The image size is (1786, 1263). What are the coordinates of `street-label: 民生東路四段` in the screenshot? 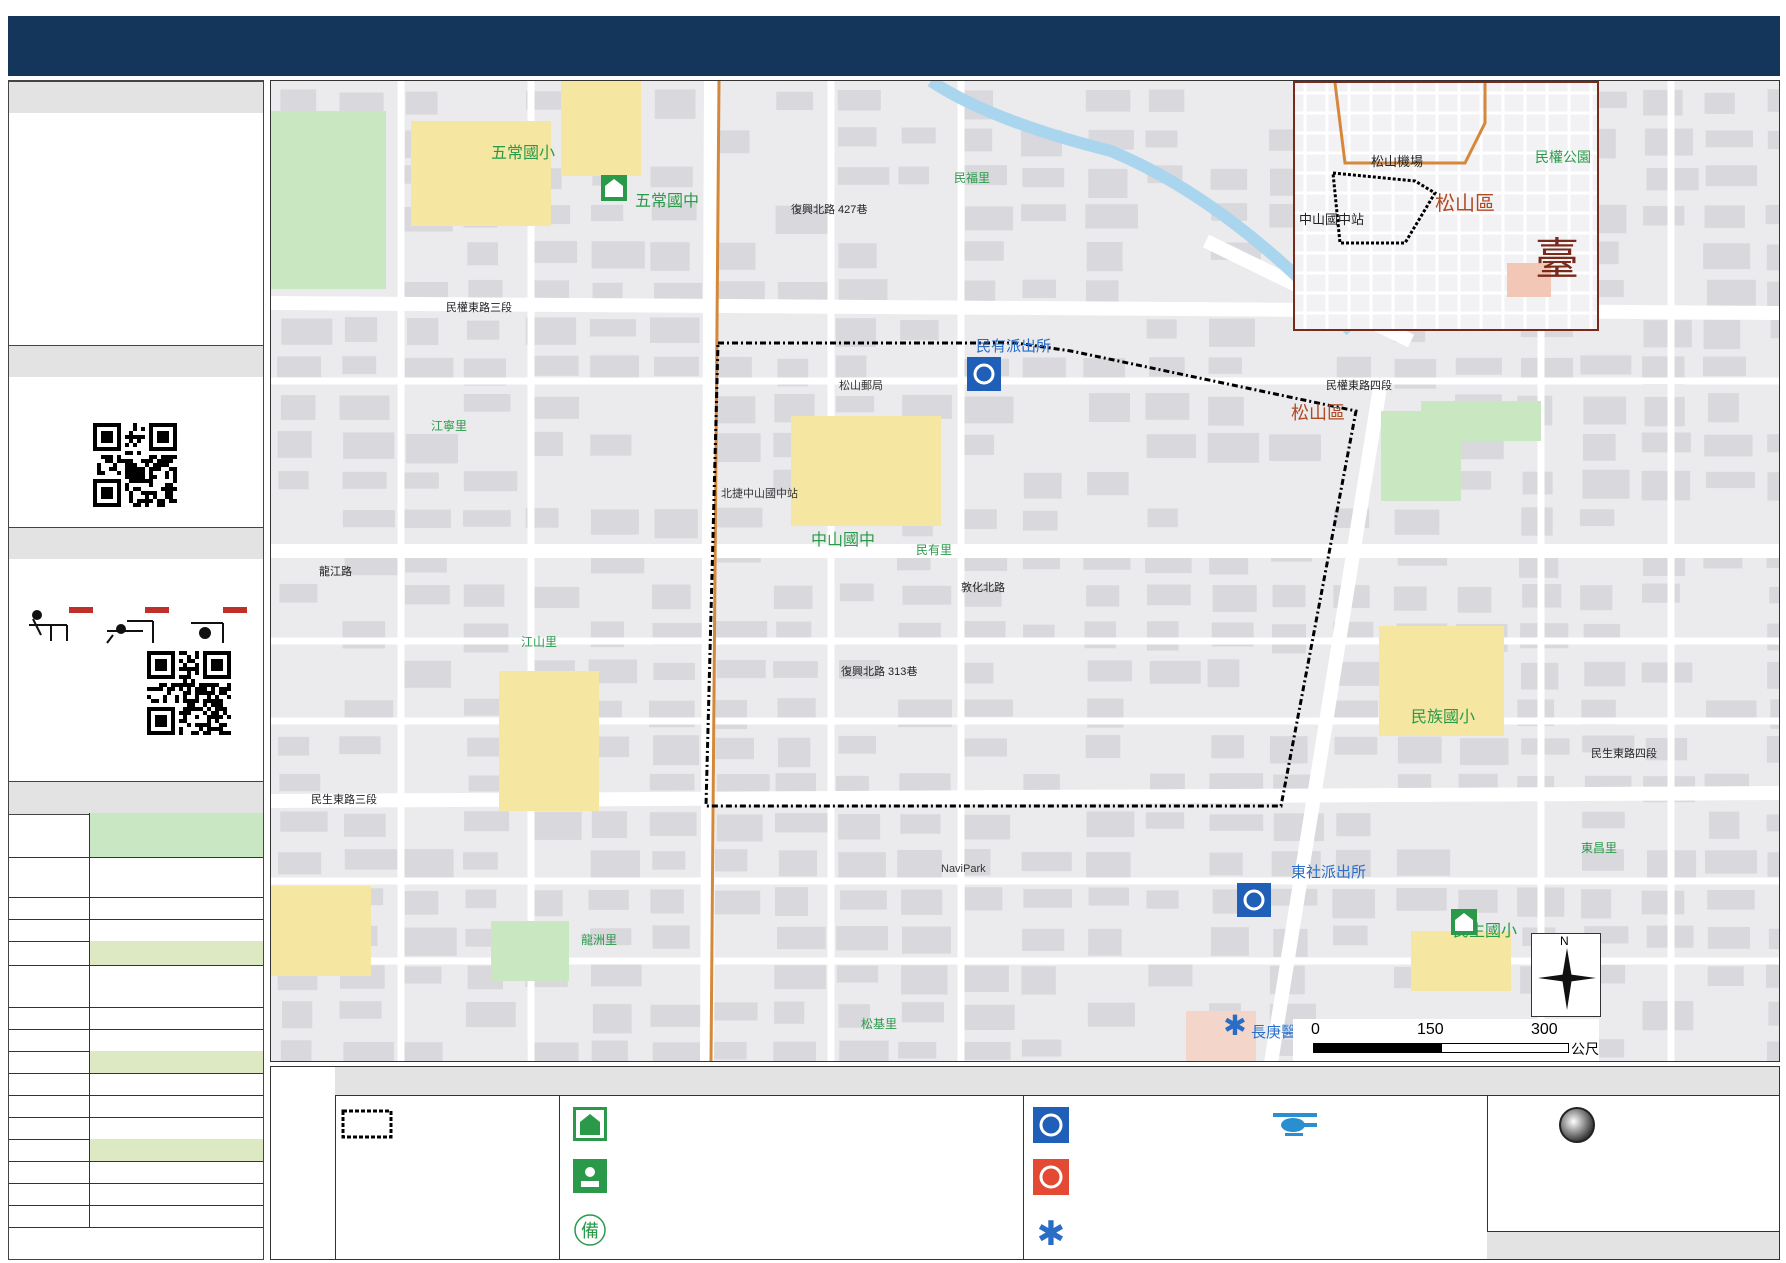 It's located at (1624, 754).